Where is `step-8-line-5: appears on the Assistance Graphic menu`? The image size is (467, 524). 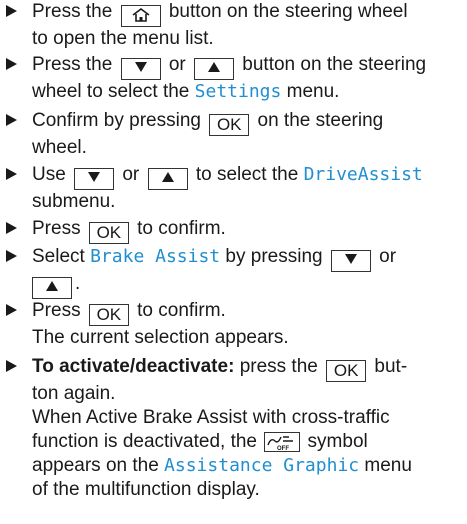
step-8-line-5: appears on the Assistance Graphic menu is located at coordinates (247, 466).